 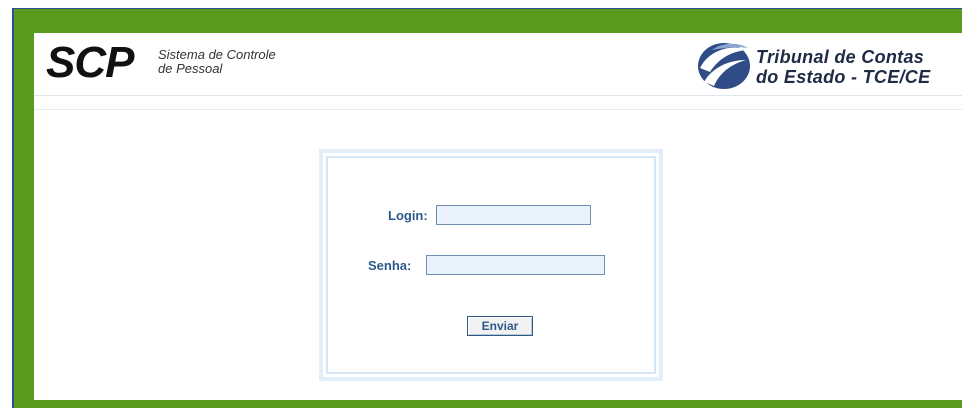 What do you see at coordinates (408, 215) in the screenshot?
I see `login-label: Login:` at bounding box center [408, 215].